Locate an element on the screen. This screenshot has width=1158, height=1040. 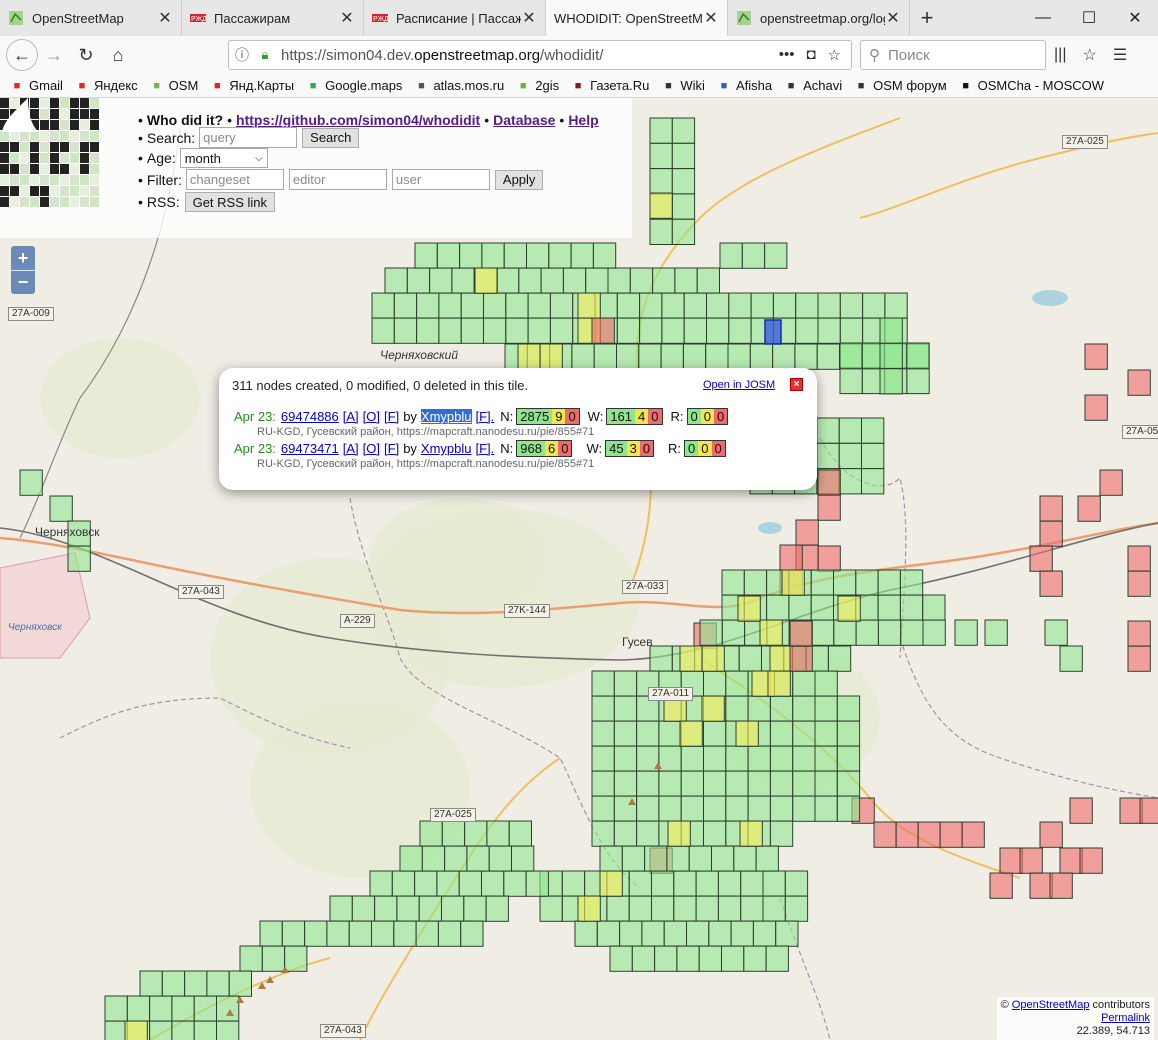
database-link: Database is located at coordinates (524, 120).